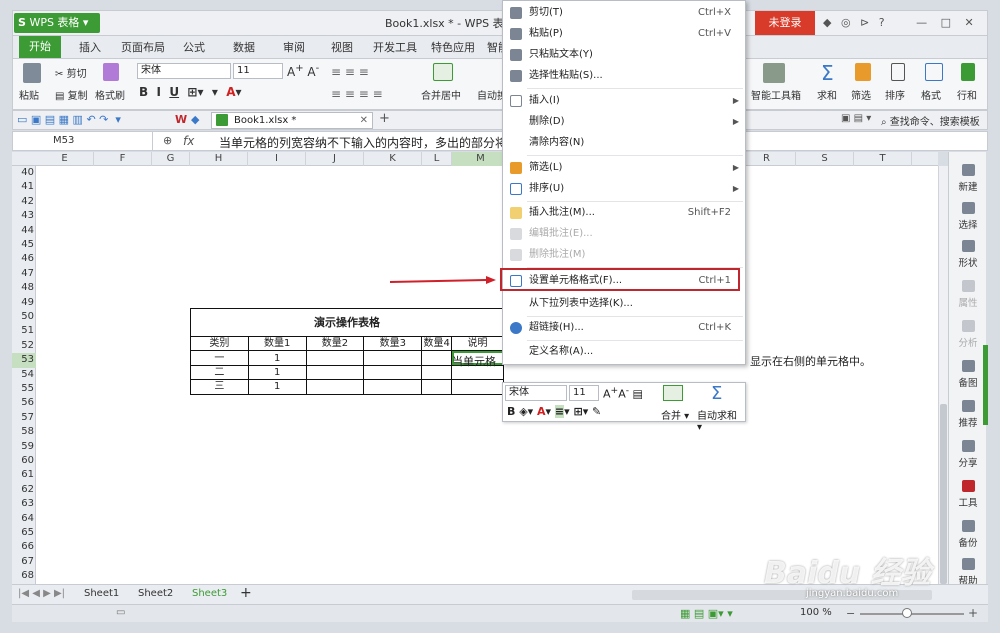  What do you see at coordinates (968, 414) in the screenshot?
I see `side-recommend: 推荐` at bounding box center [968, 414].